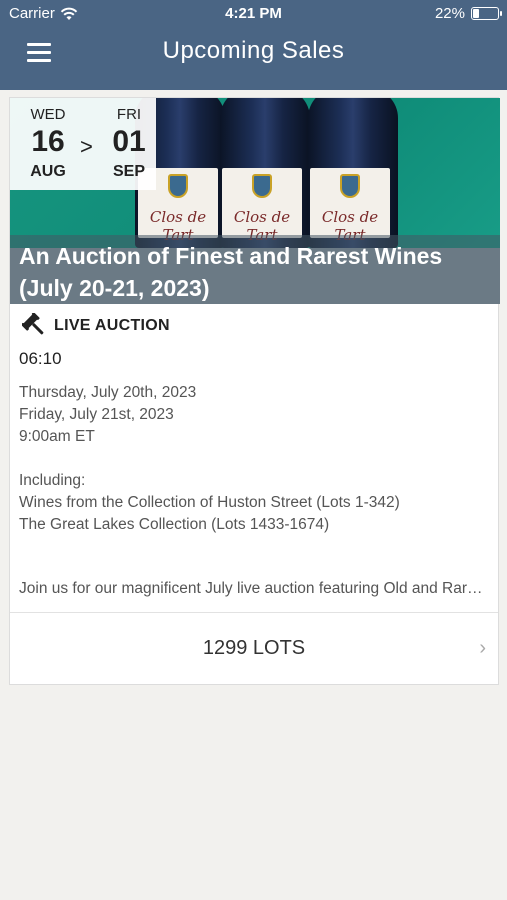  Describe the element at coordinates (108, 392) in the screenshot. I see `sale-date-line: Thursday, July 20th, 2023` at that location.